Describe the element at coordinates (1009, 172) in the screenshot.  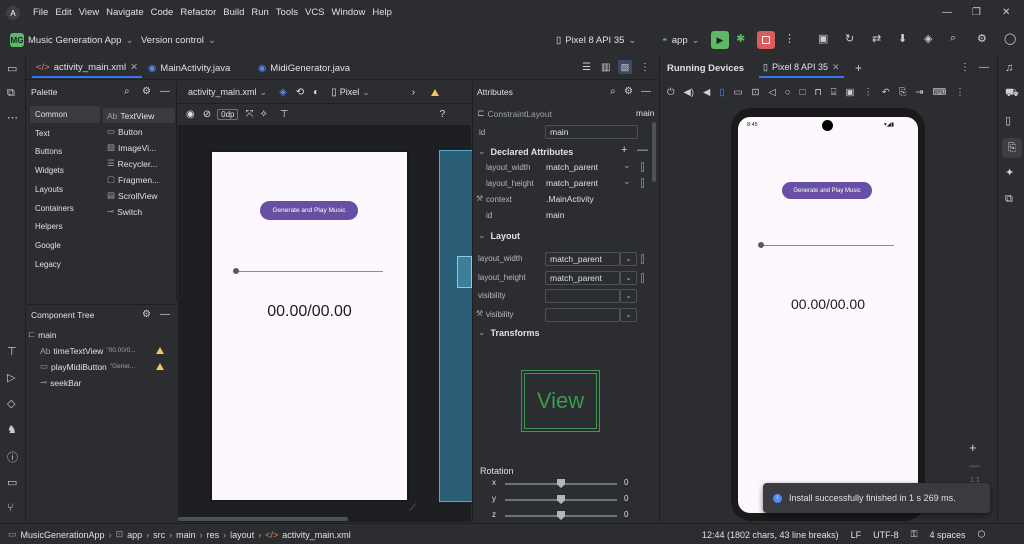
I see `gemini-icon: ✦` at that location.